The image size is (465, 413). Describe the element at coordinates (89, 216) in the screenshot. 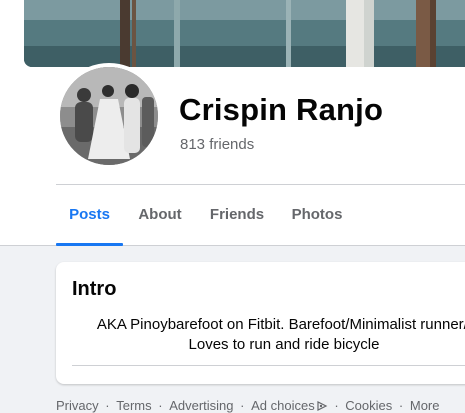

I see `tab-posts: Posts` at that location.